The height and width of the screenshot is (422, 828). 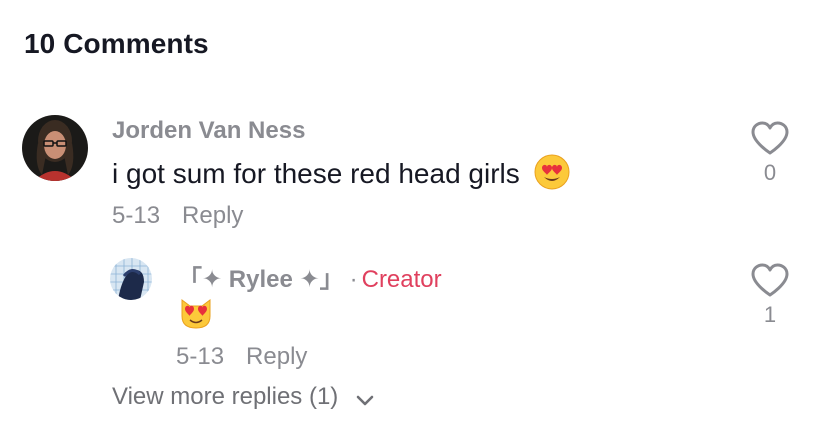 I want to click on comment-text-content: i got sum for these red head girls, so click(x=316, y=173).